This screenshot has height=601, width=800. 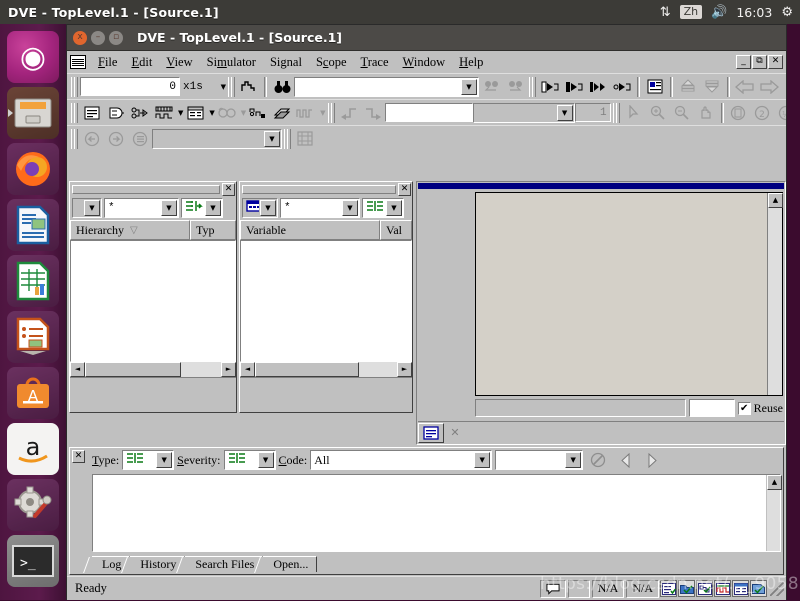 What do you see at coordinates (141, 62) in the screenshot?
I see `menu-edit: Edit` at bounding box center [141, 62].